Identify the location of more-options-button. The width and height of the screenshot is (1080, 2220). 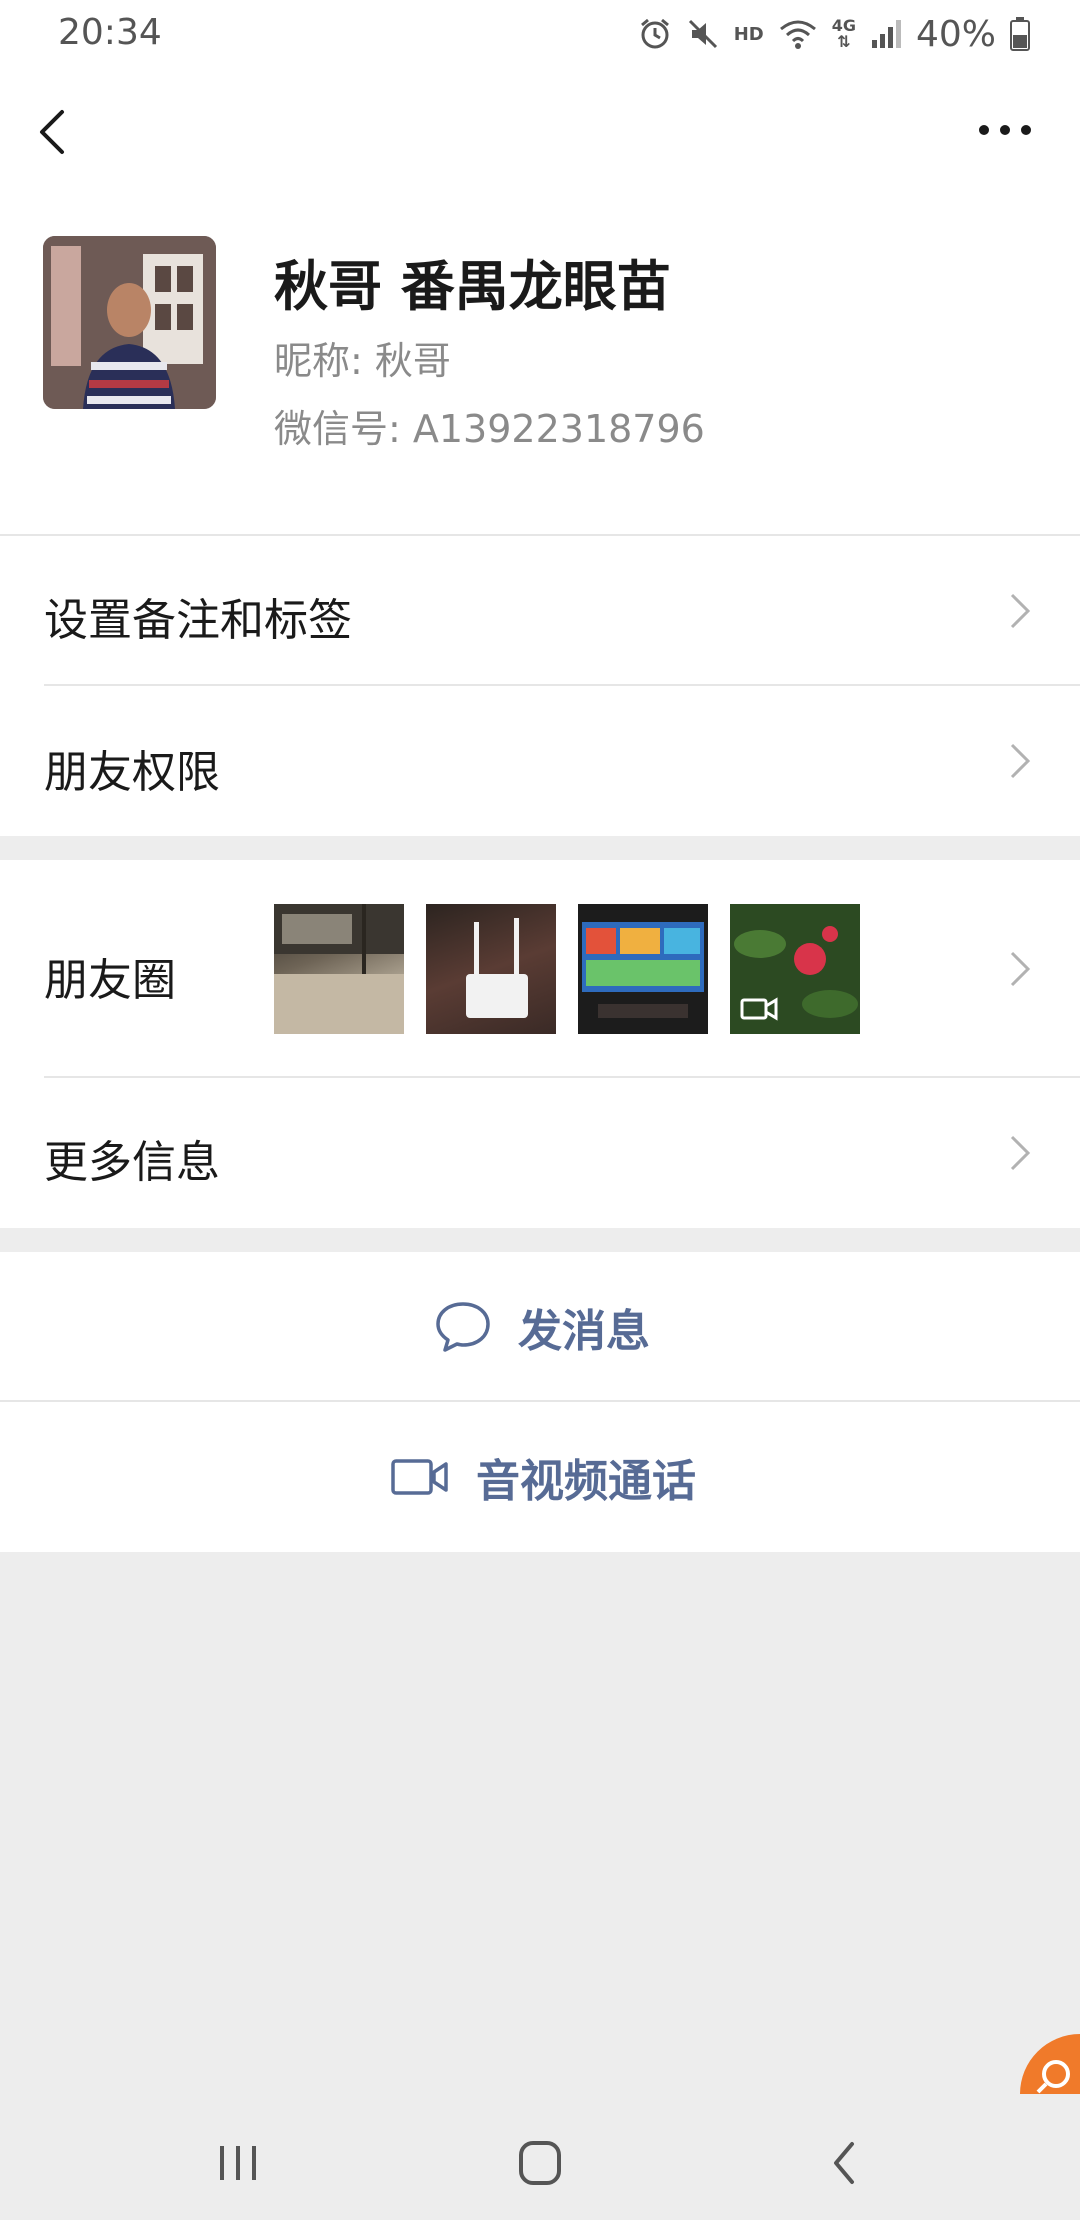
(1005, 130).